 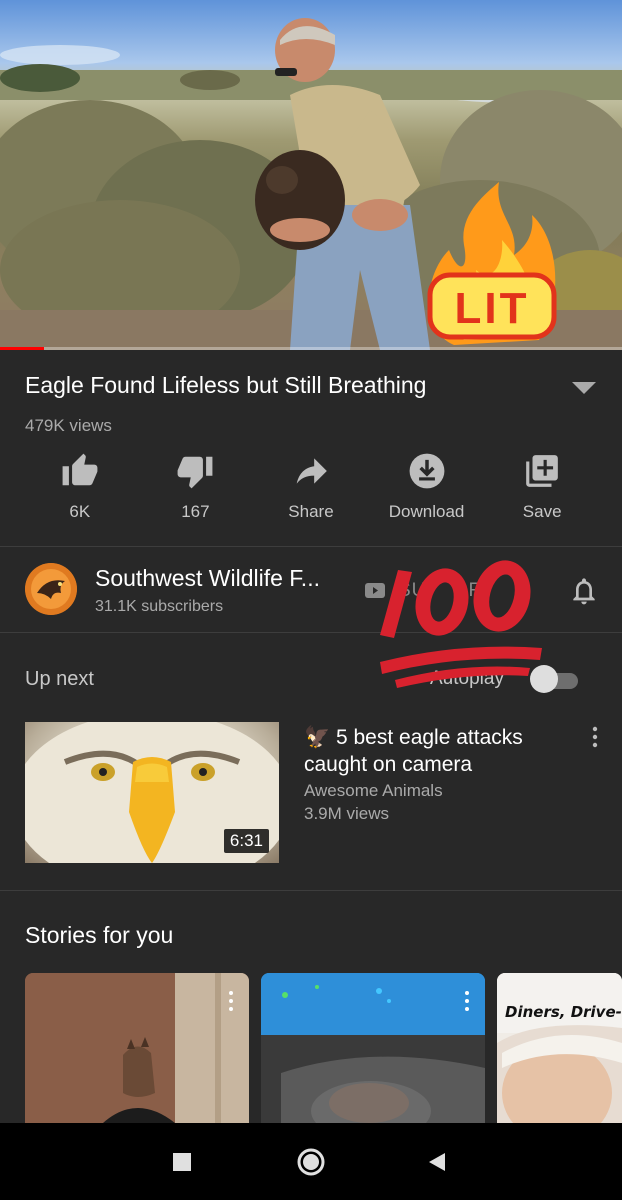 I want to click on share-icon, so click(x=311, y=471).